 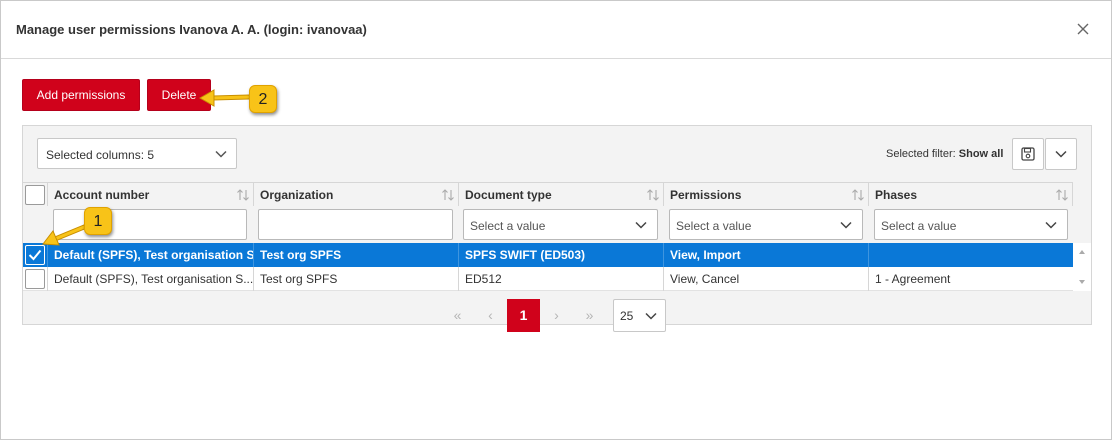 What do you see at coordinates (766, 279) in the screenshot?
I see `cell-permissions: View, Cancel` at bounding box center [766, 279].